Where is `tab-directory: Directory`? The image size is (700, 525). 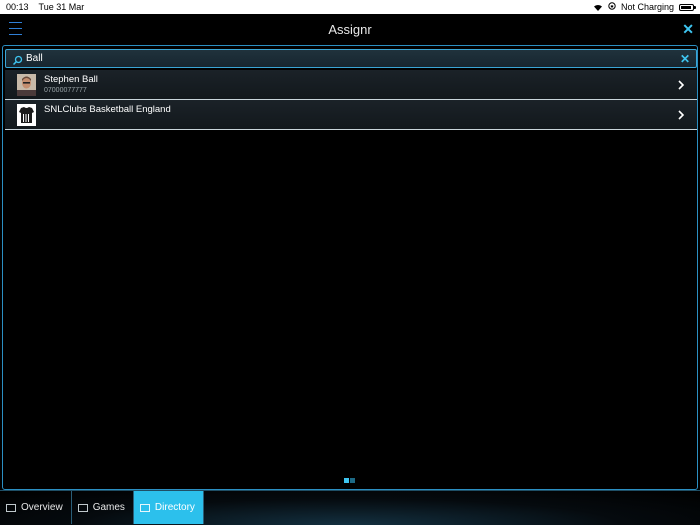
tab-directory: Directory is located at coordinates (168, 507).